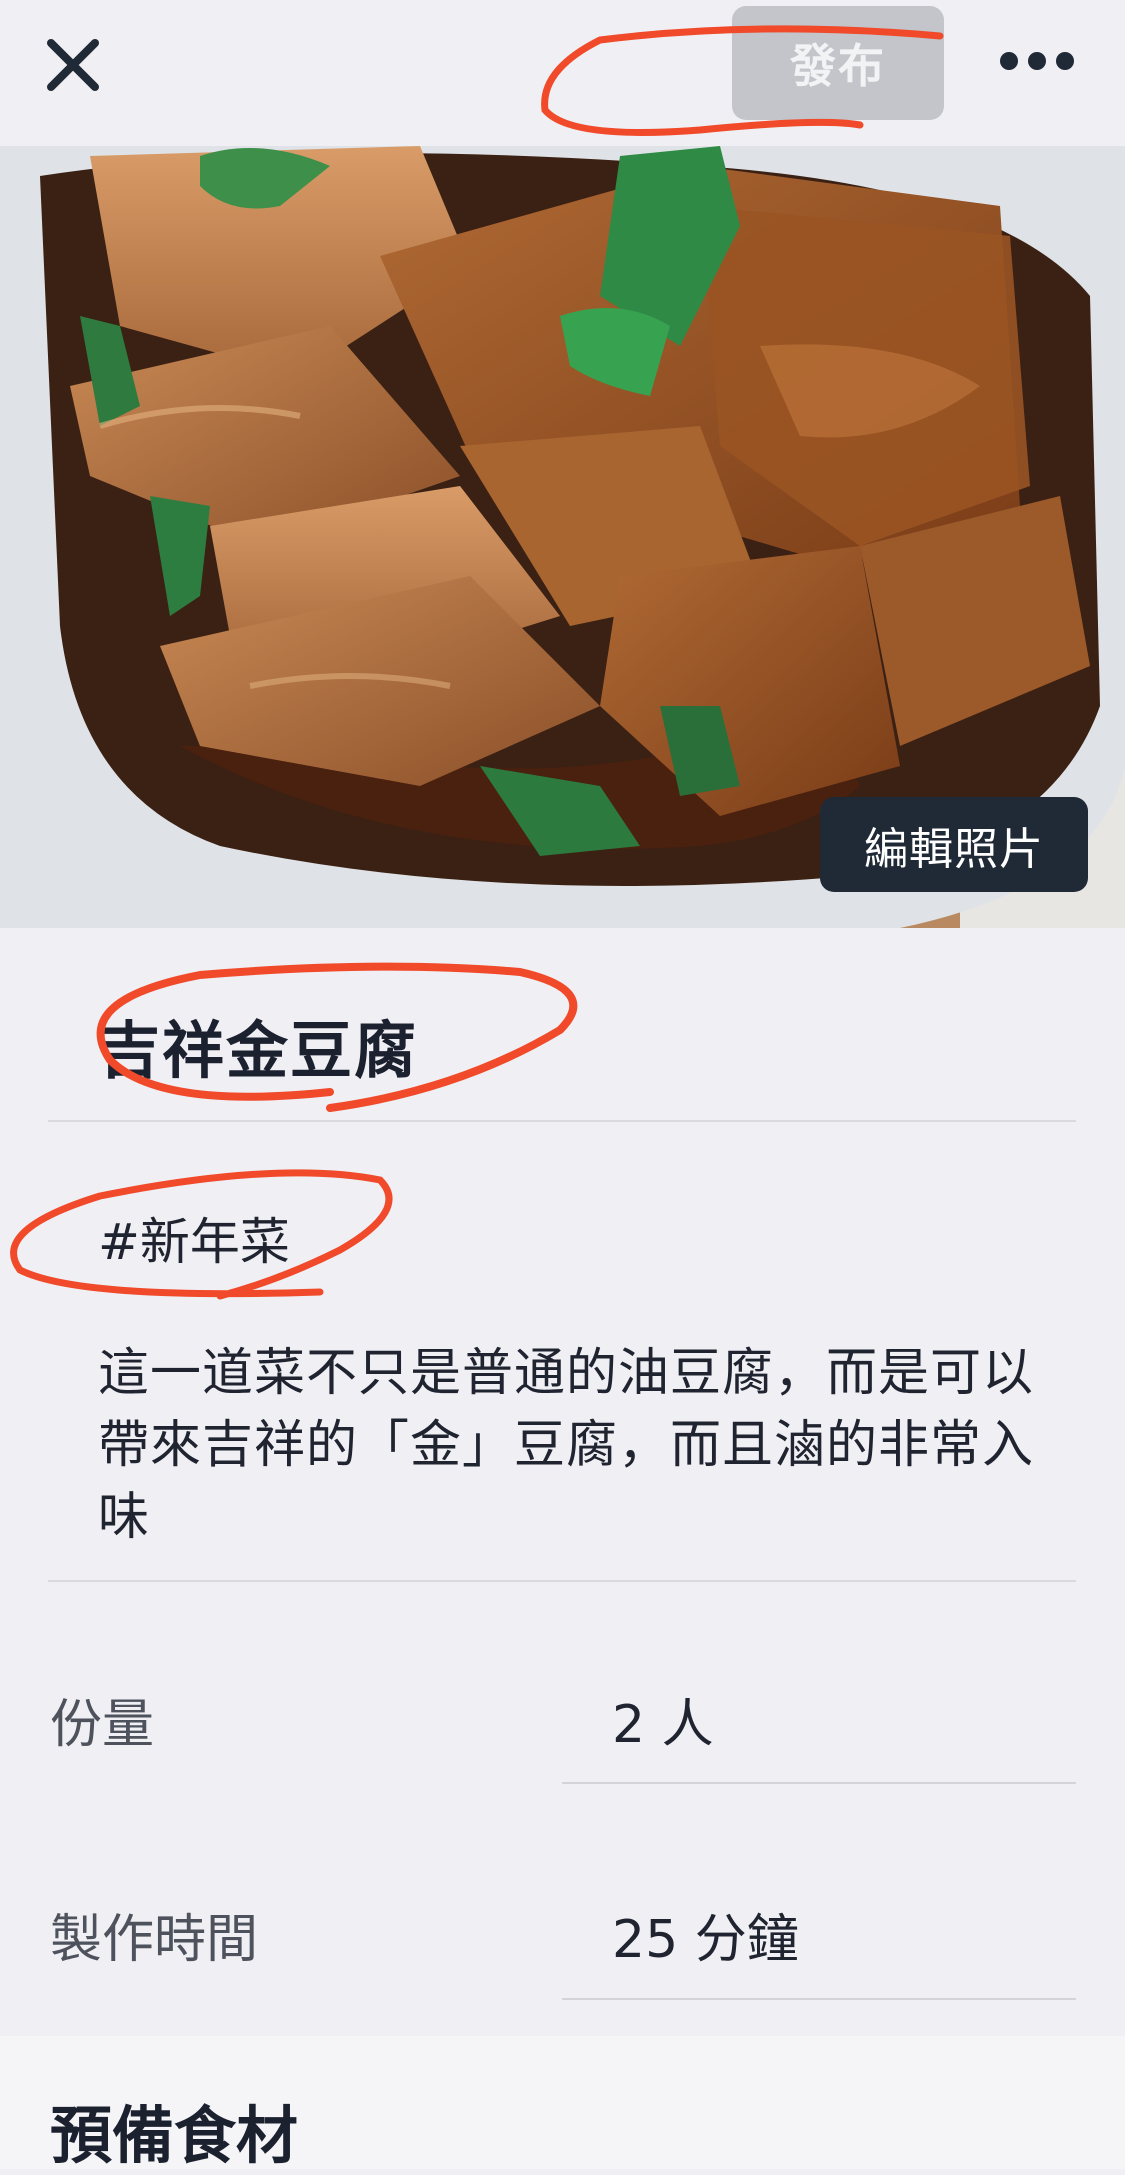 This screenshot has width=1125, height=2175. What do you see at coordinates (578, 1446) in the screenshot?
I see `recipe-description: 這一道菜不只是普通的油豆腐，而是可以帶來吉祥的「金」豆腐，而且滷的非常入味` at bounding box center [578, 1446].